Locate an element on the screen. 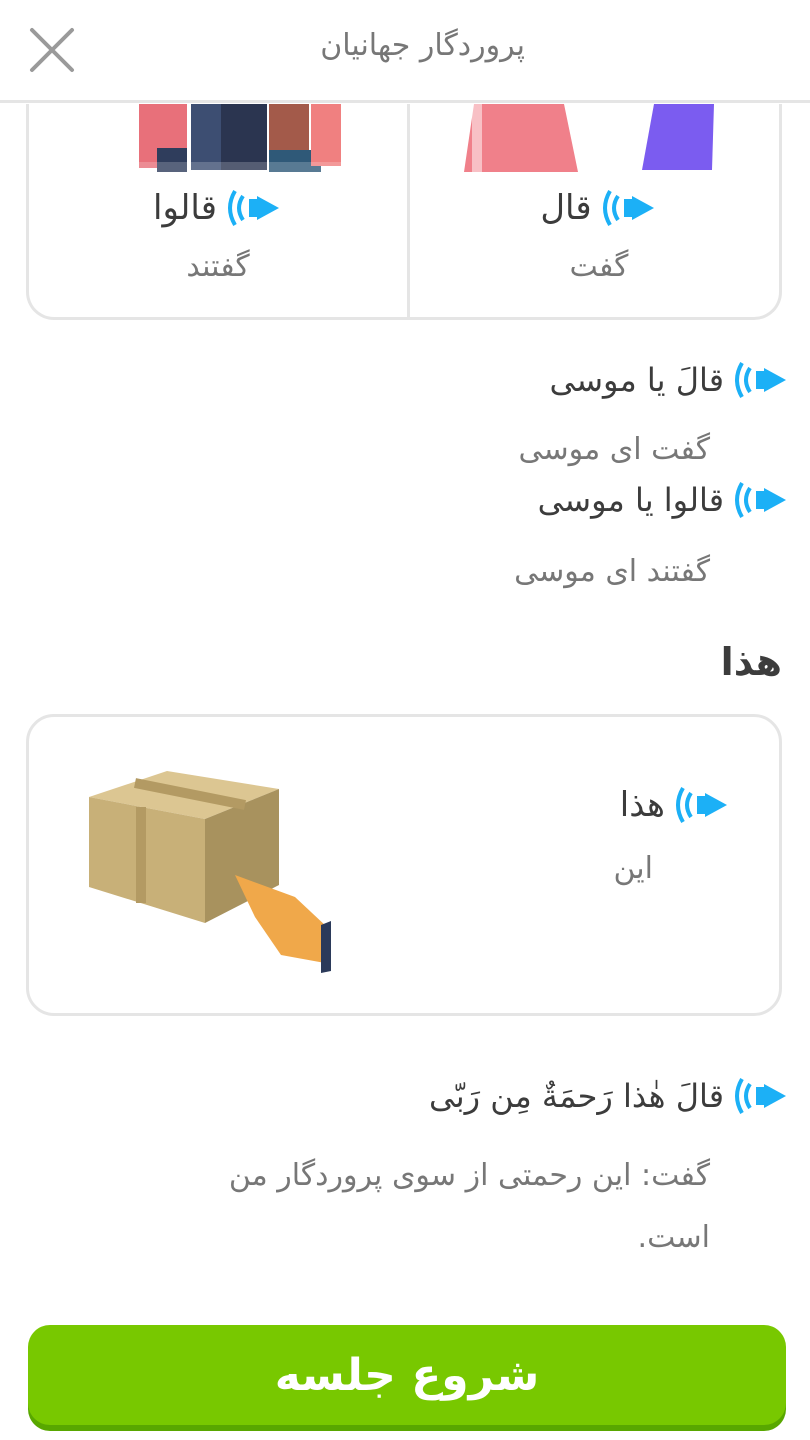 The height and width of the screenshot is (1440, 810). vocab-card: قالوا گفتند قال گفت is located at coordinates (404, 212).